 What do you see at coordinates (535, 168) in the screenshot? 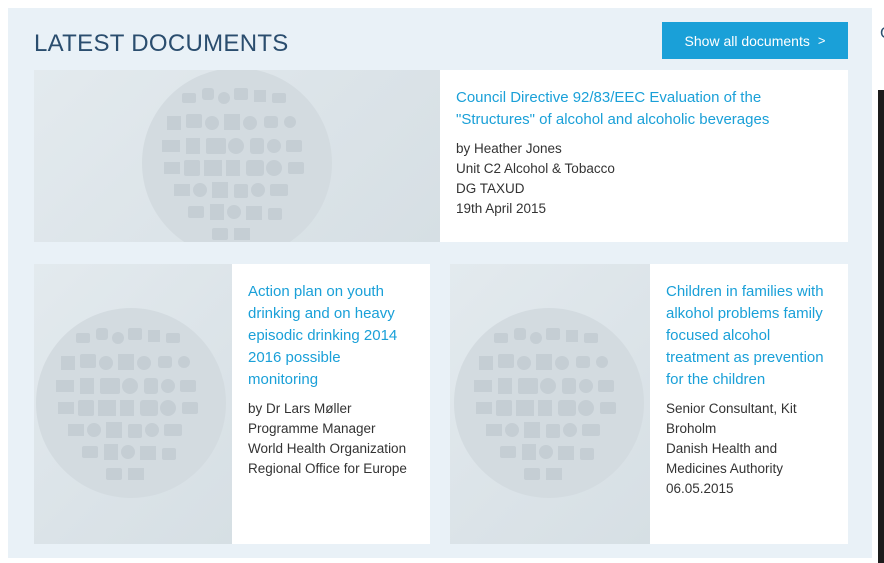
I see `document-unit-1: Unit C2 Alcohol & Tobacco` at bounding box center [535, 168].